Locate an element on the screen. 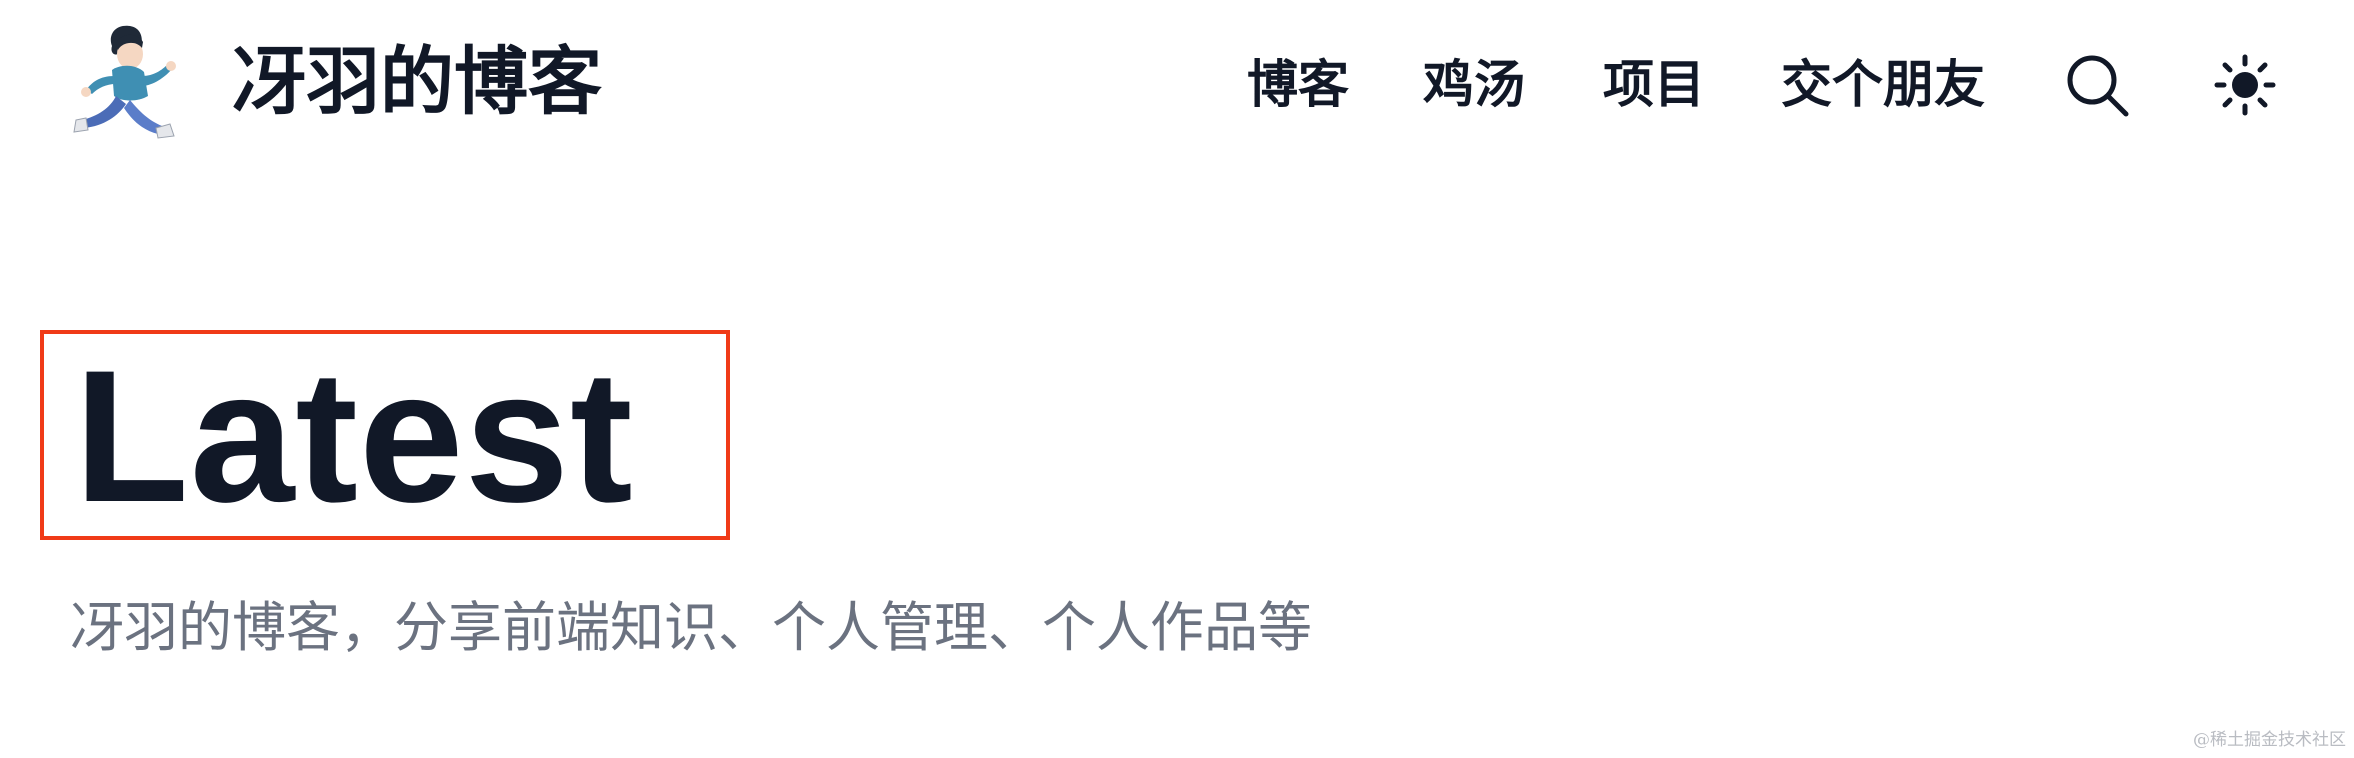 The width and height of the screenshot is (2354, 758). page-title: Latest is located at coordinates (354, 436).